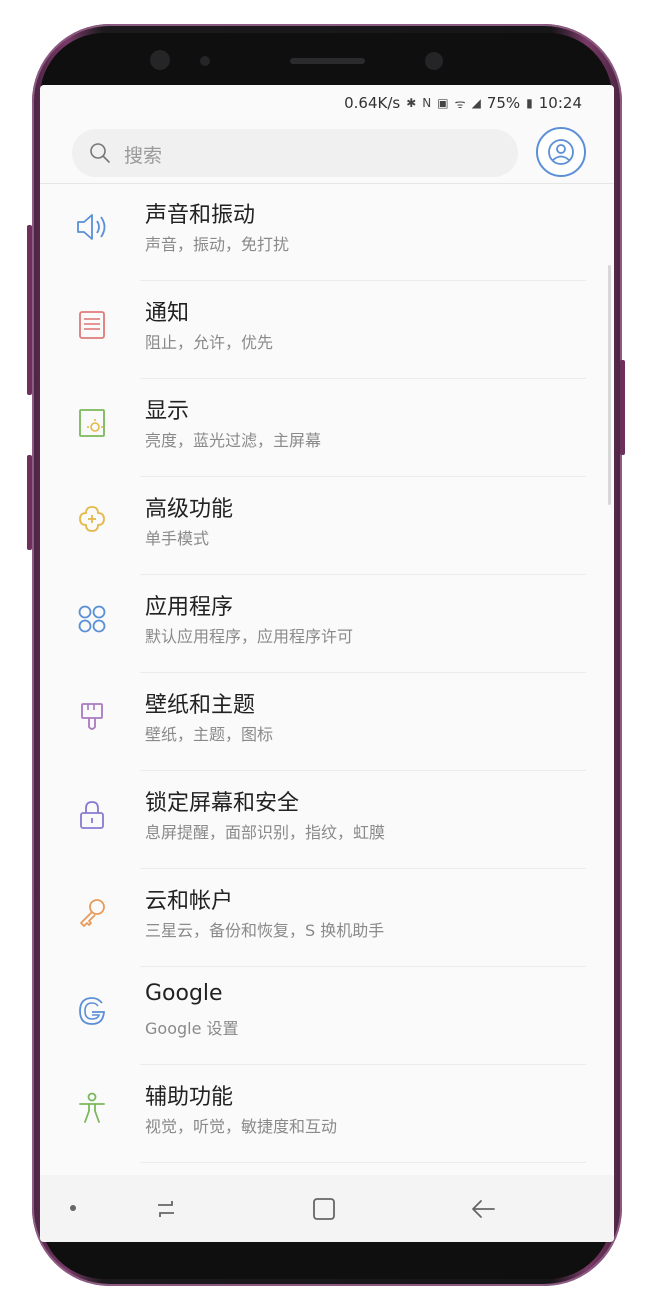  Describe the element at coordinates (73, 1208) in the screenshot. I see `nav-hide-dot` at that location.